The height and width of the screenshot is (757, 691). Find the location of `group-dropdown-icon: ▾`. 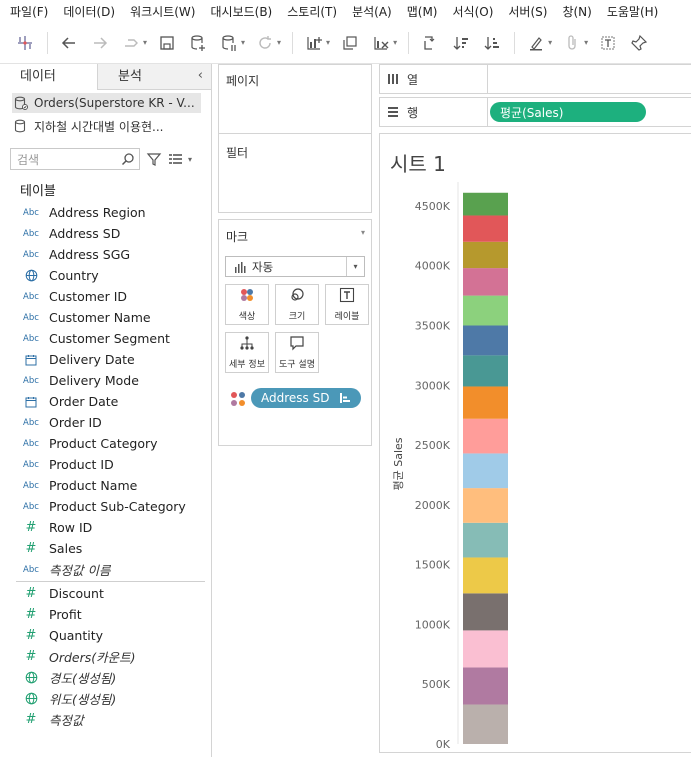

group-dropdown-icon: ▾ is located at coordinates (586, 42).